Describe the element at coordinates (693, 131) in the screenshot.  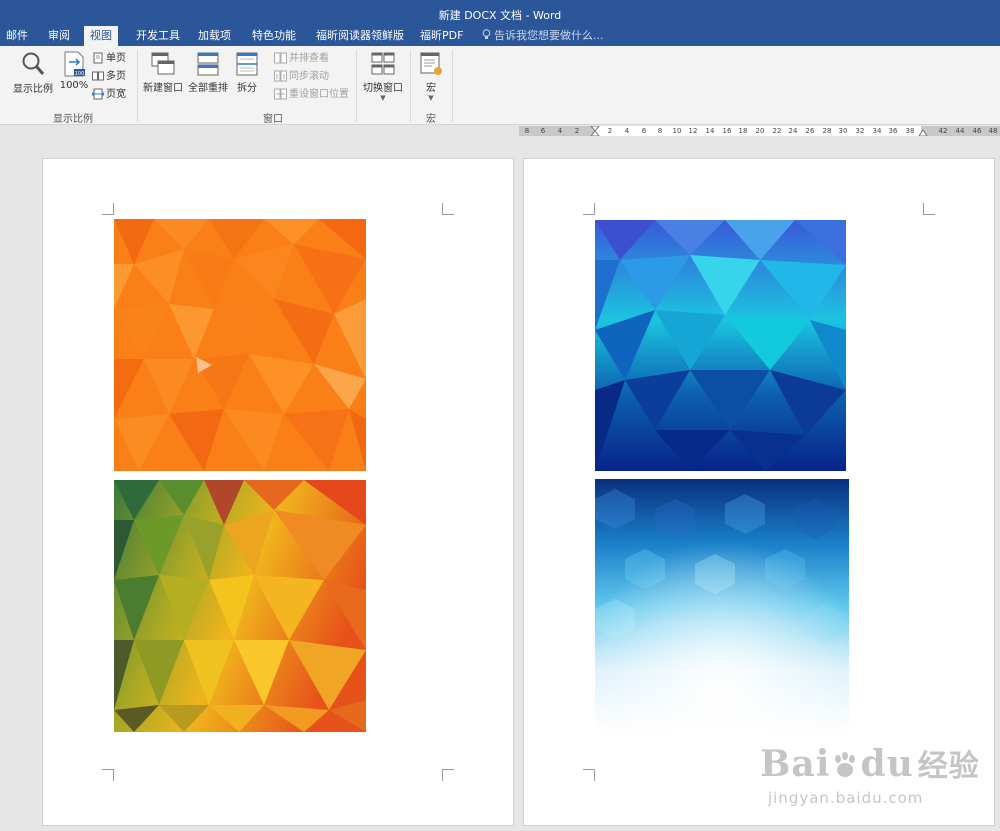
I see `ruler-tick: 12` at that location.